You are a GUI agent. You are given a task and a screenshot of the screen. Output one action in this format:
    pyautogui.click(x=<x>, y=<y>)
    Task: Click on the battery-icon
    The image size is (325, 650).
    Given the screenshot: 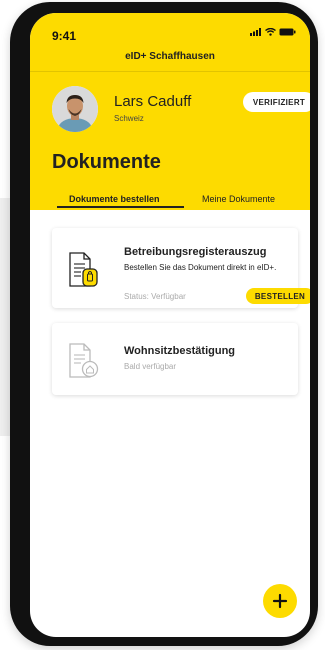 What is the action you would take?
    pyautogui.click(x=287, y=32)
    